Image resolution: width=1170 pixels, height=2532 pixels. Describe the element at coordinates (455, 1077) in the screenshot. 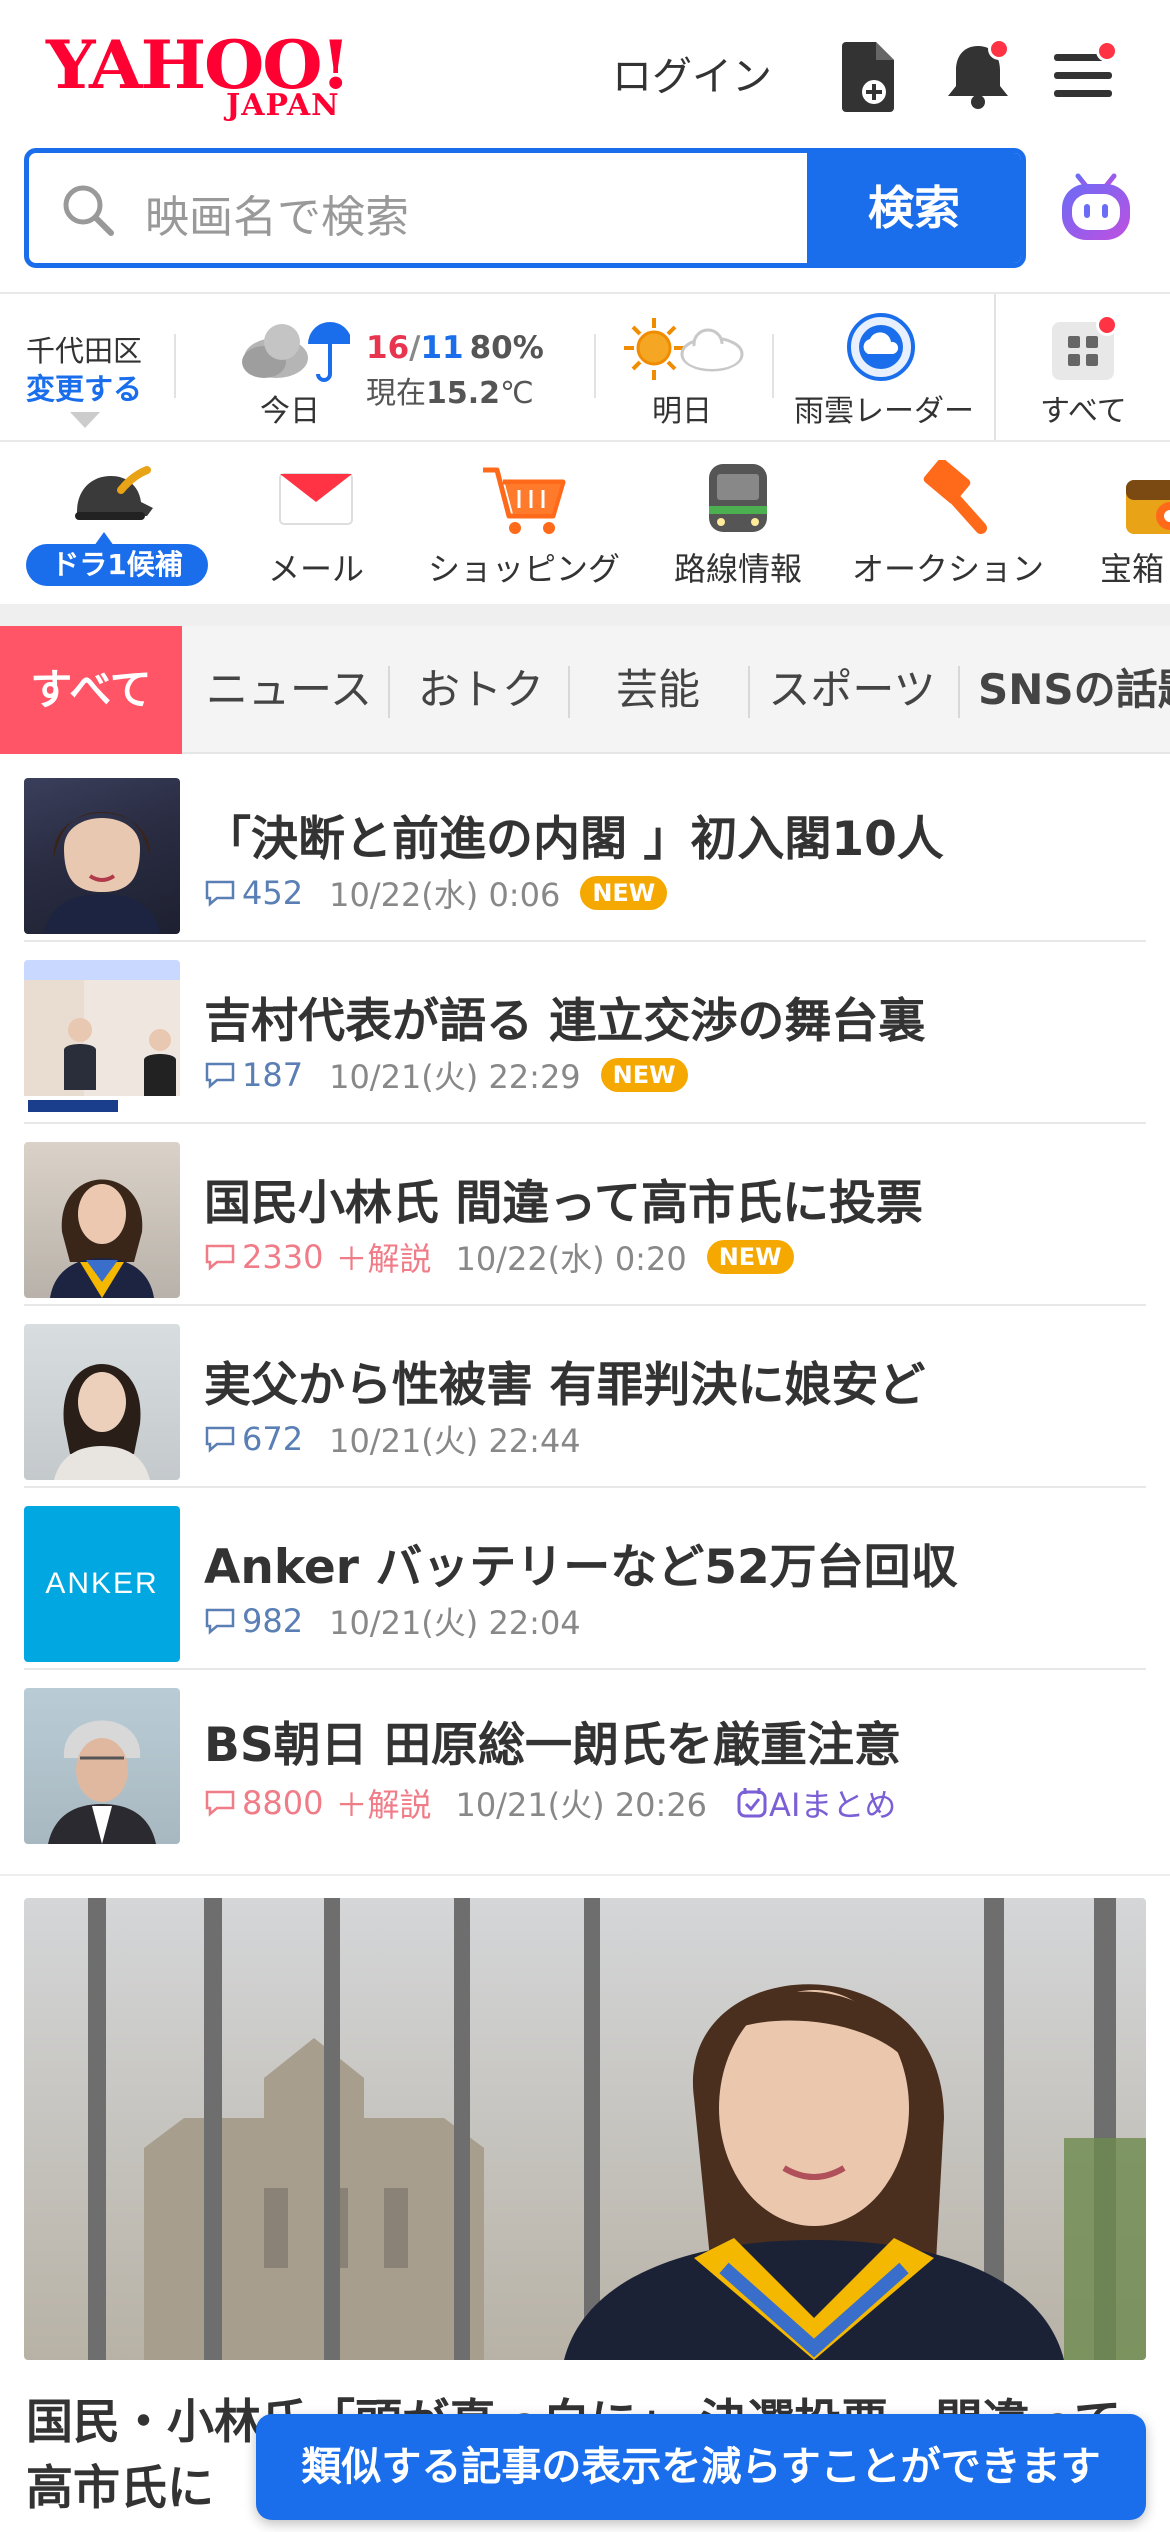

I see `news-date: 10/21(火) 22:29` at that location.